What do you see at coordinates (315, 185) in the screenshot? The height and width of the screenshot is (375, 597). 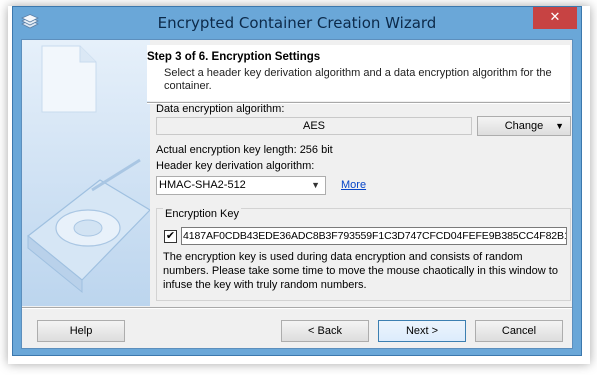 I see `chevron-down-icon: ▼` at bounding box center [315, 185].